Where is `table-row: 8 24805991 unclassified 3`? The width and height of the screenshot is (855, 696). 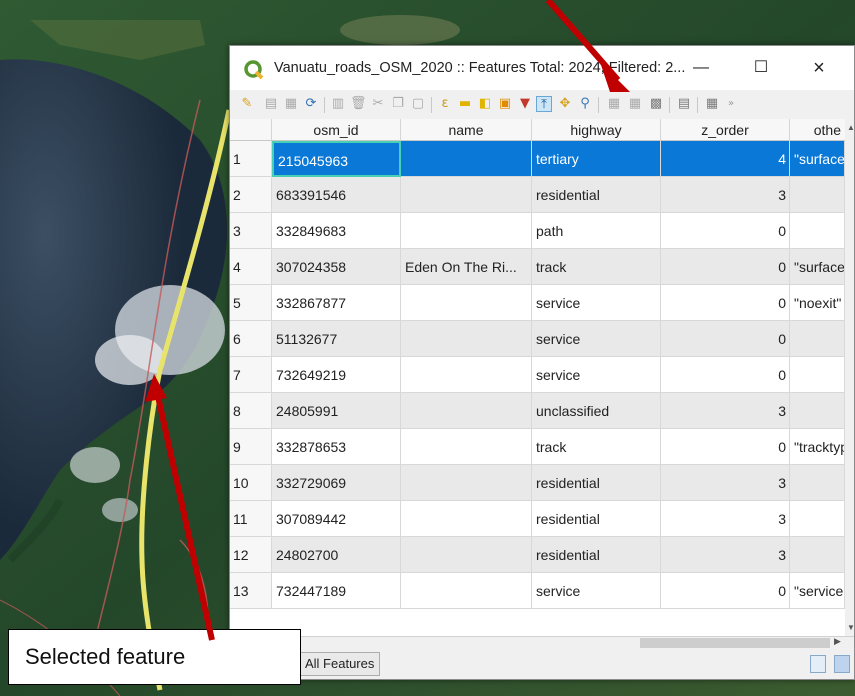
table-row: 8 24805991 unclassified 3 is located at coordinates (542, 411).